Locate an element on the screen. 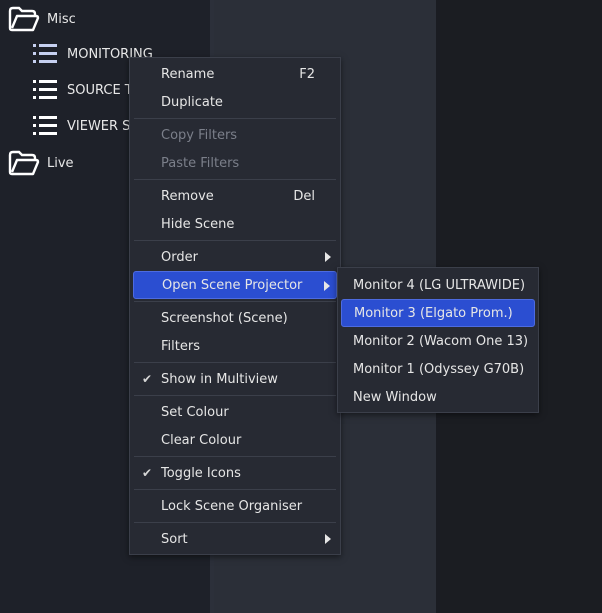 Image resolution: width=602 pixels, height=613 pixels. menu-item-filters: Filters is located at coordinates (235, 346).